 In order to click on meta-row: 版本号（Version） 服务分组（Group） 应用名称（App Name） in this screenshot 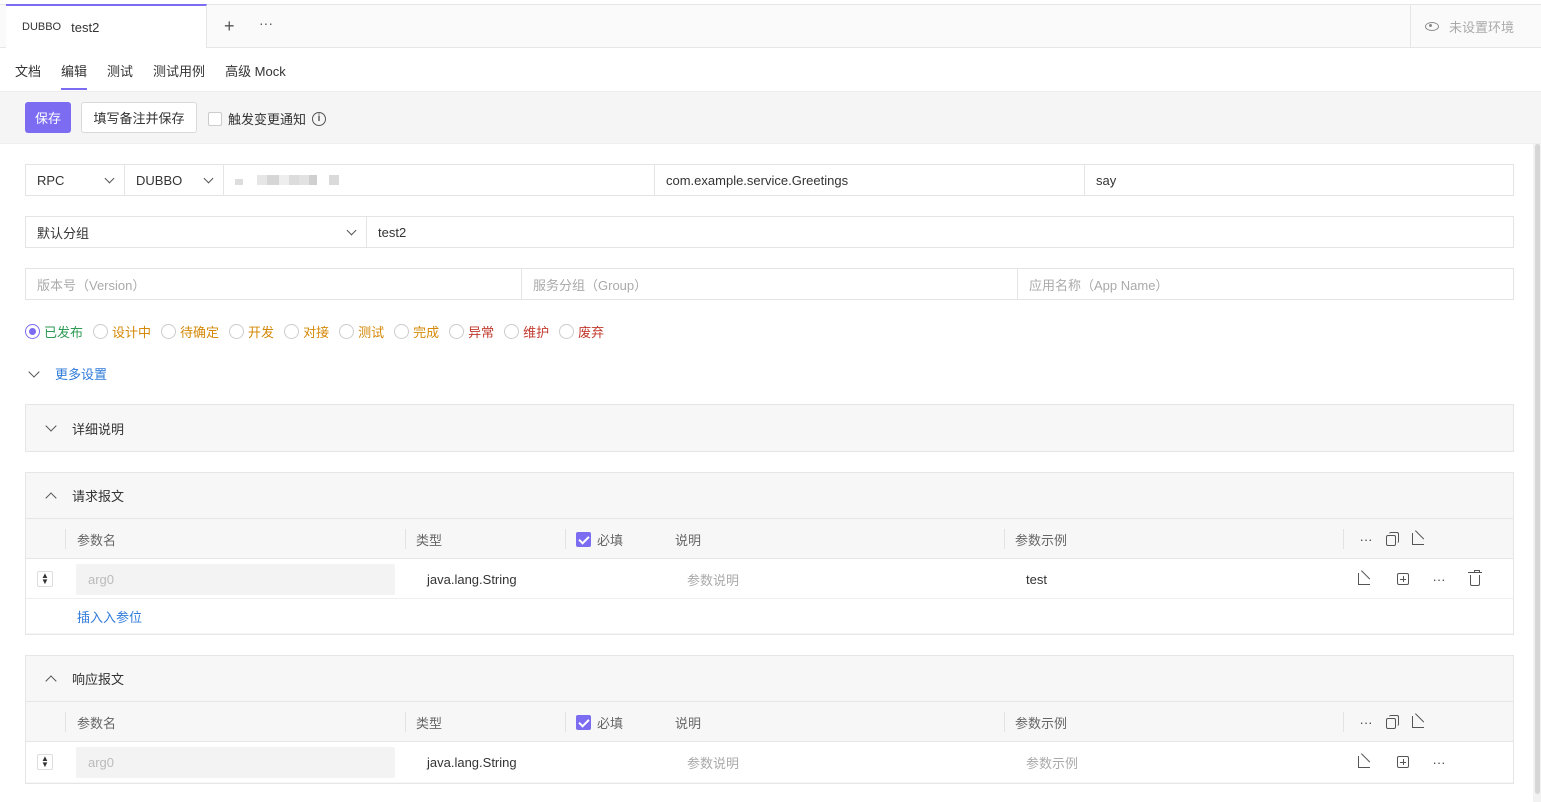, I will do `click(769, 284)`.